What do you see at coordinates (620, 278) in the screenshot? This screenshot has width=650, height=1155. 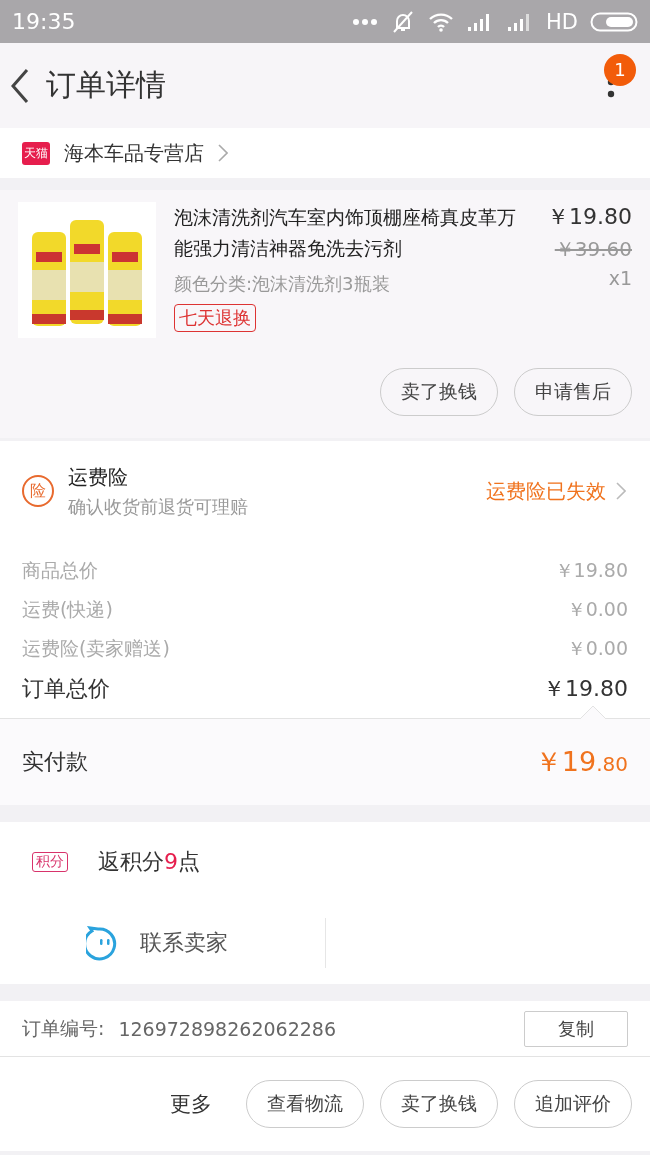 I see `quantity: x1` at bounding box center [620, 278].